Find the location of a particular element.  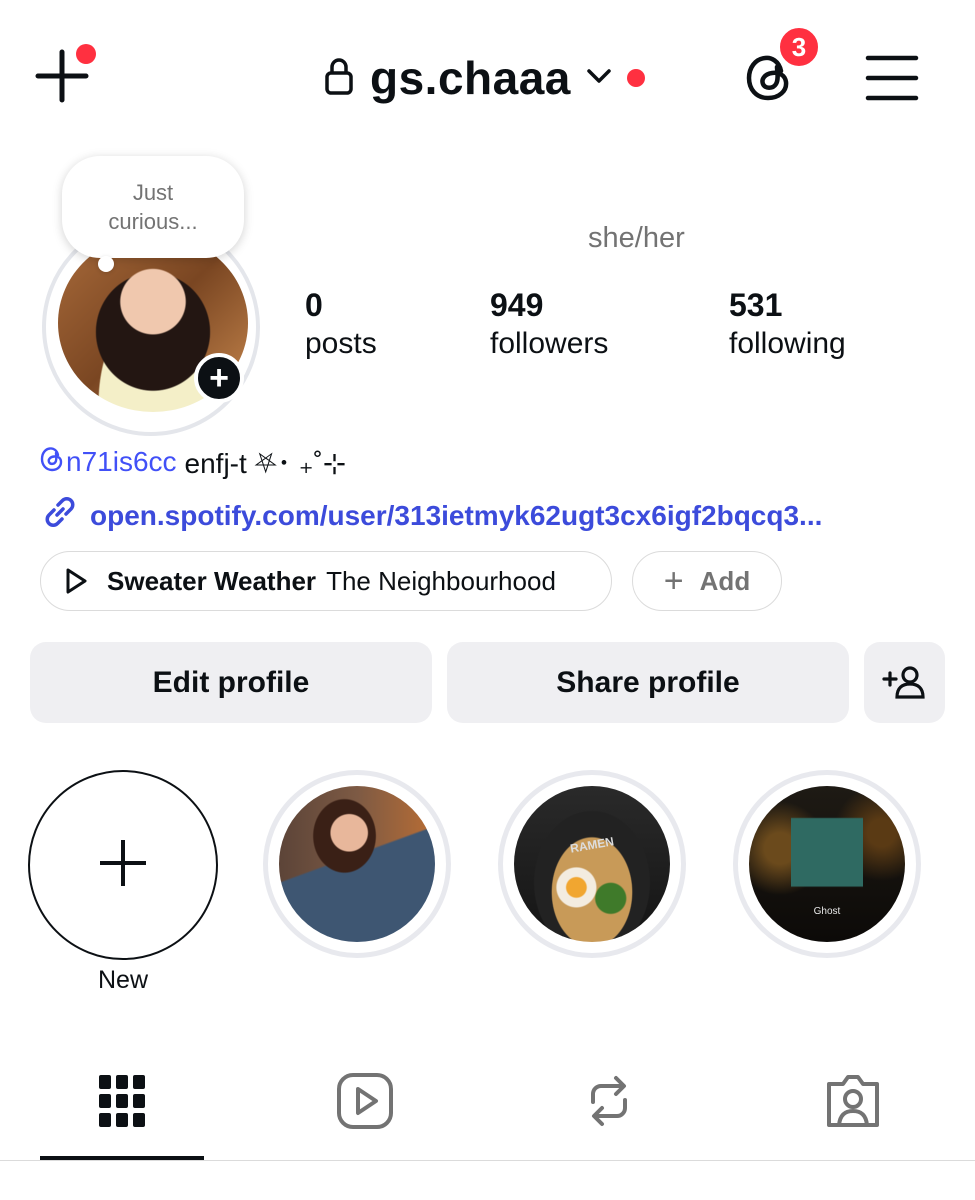

threads-badge: 3 is located at coordinates (799, 47).